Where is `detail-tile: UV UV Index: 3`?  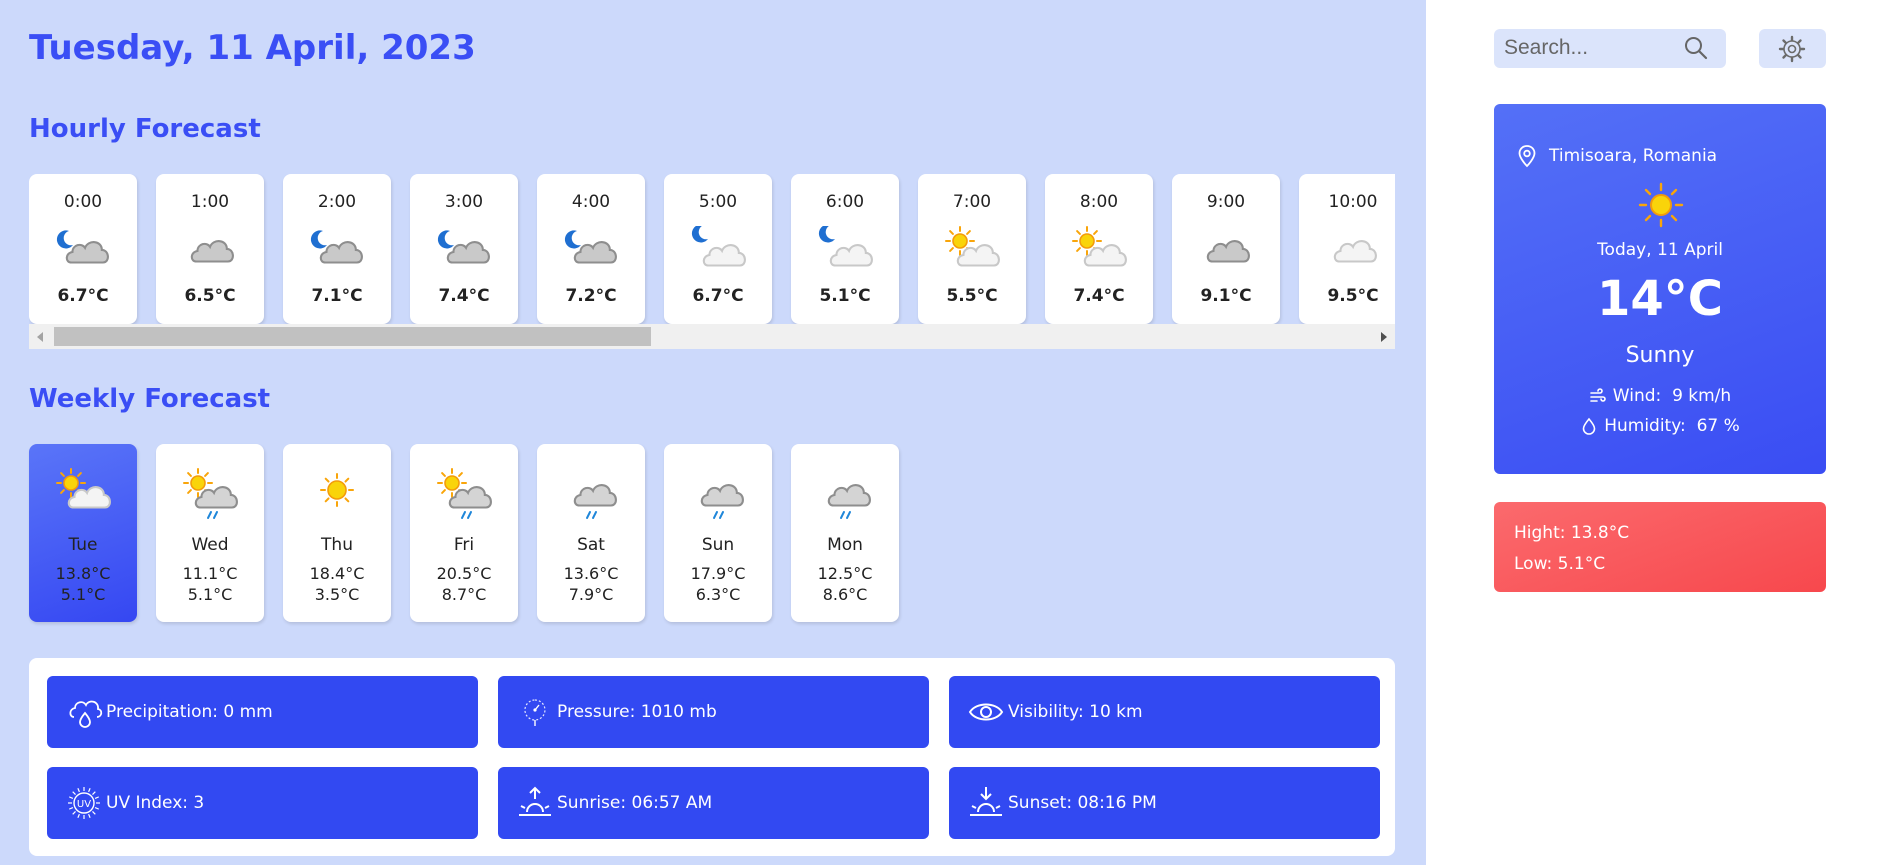 detail-tile: UV UV Index: 3 is located at coordinates (262, 803).